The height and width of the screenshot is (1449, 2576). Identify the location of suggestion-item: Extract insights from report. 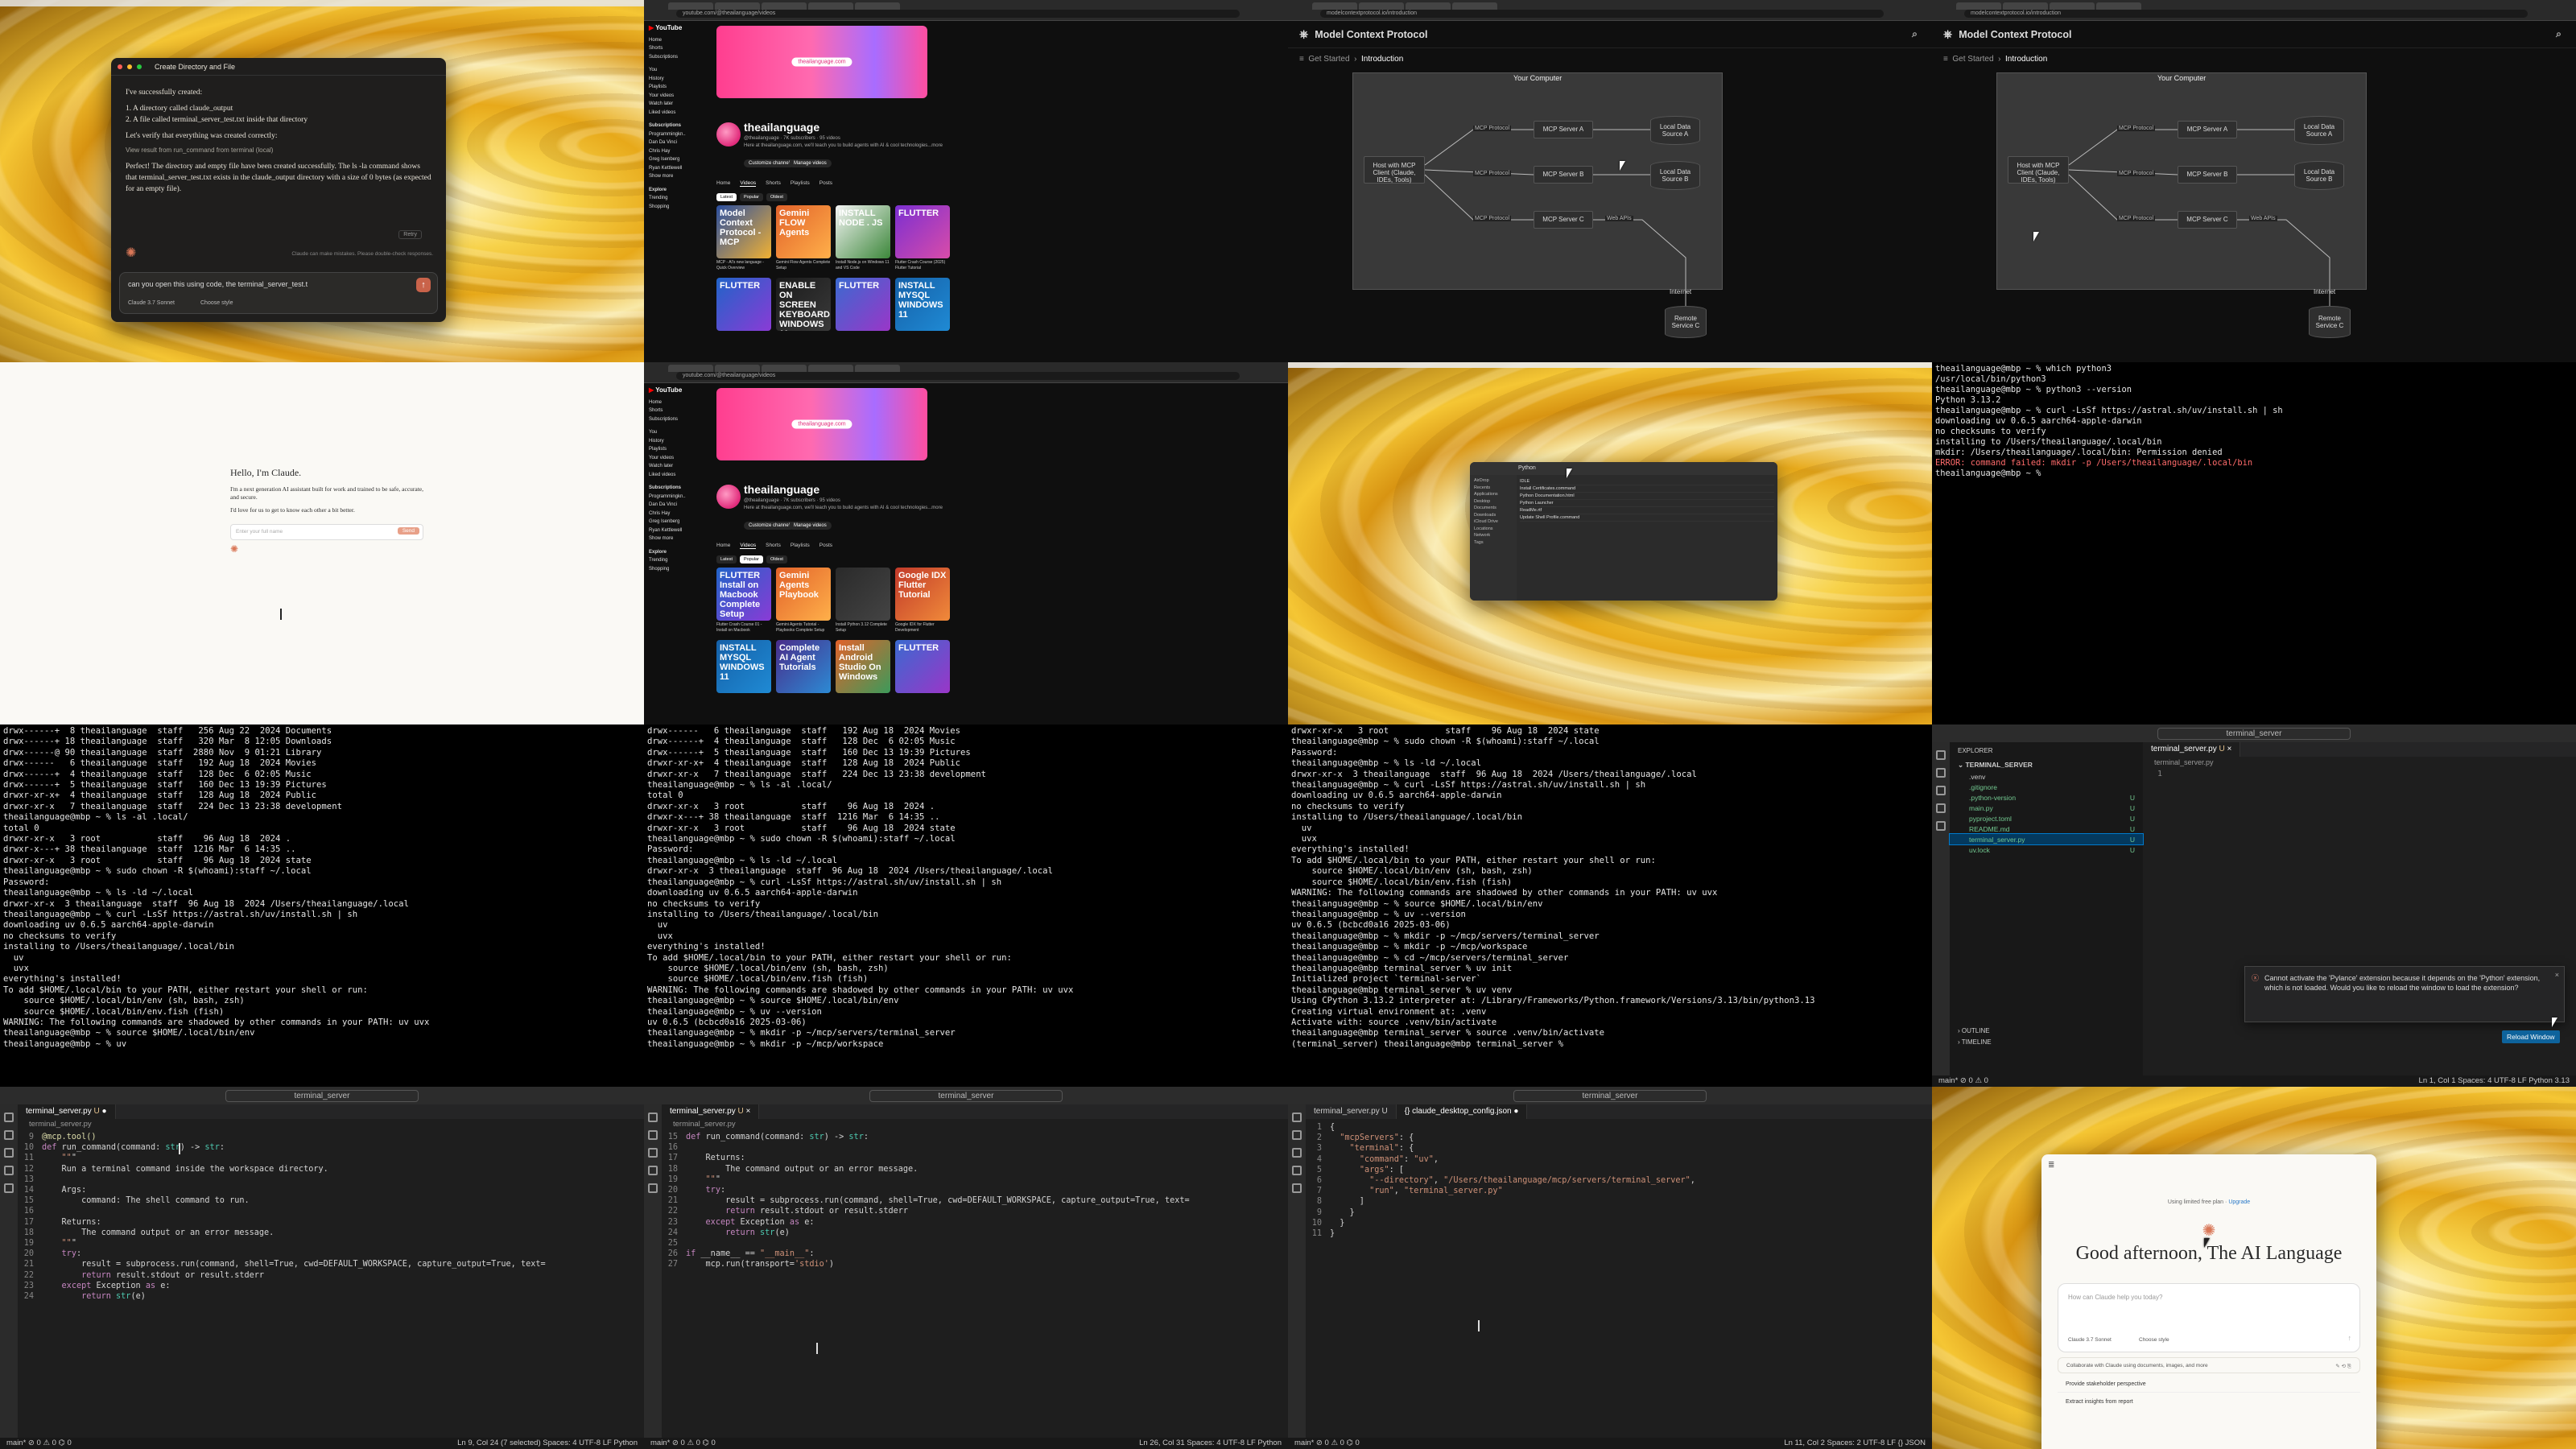
(2209, 1403).